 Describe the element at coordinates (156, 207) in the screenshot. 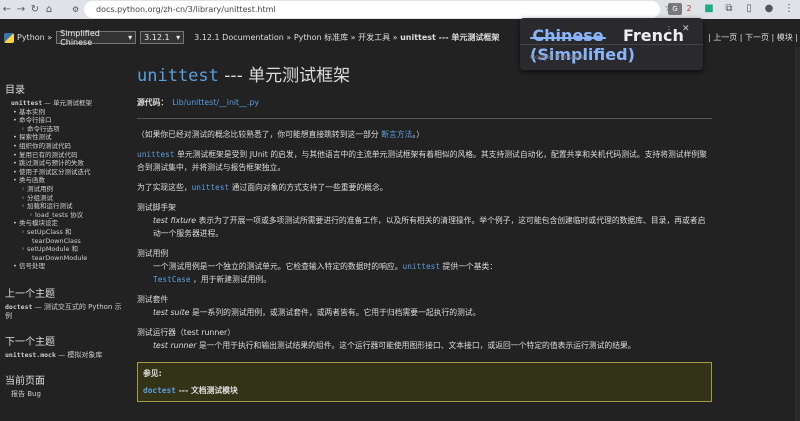

I see `term-fixture: 测试脚手架` at that location.